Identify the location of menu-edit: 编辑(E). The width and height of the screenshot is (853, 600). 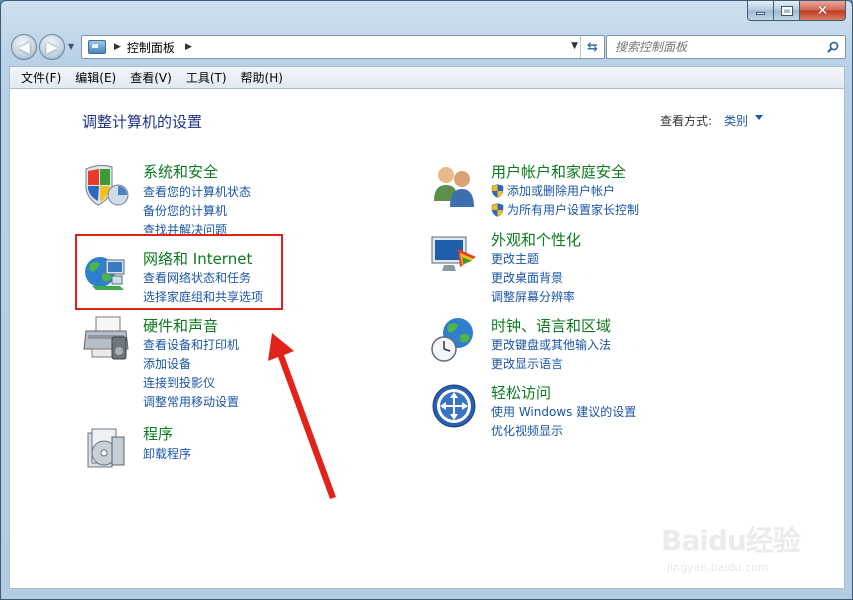
(95, 77).